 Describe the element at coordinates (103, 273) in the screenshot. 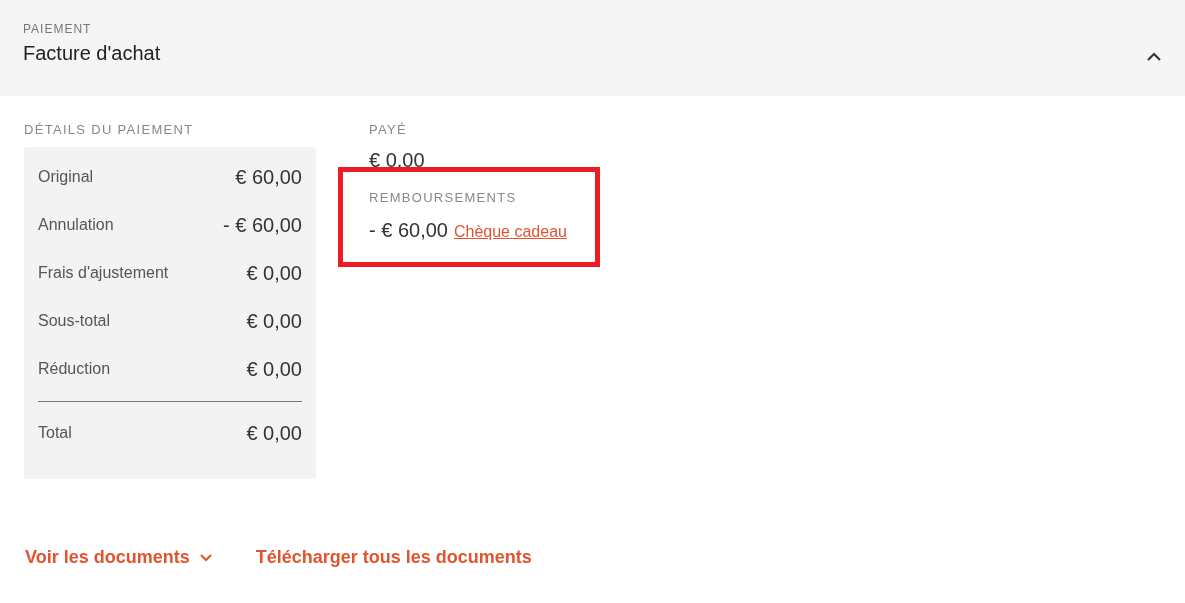

I see `row-label: Frais d'ajustement` at that location.